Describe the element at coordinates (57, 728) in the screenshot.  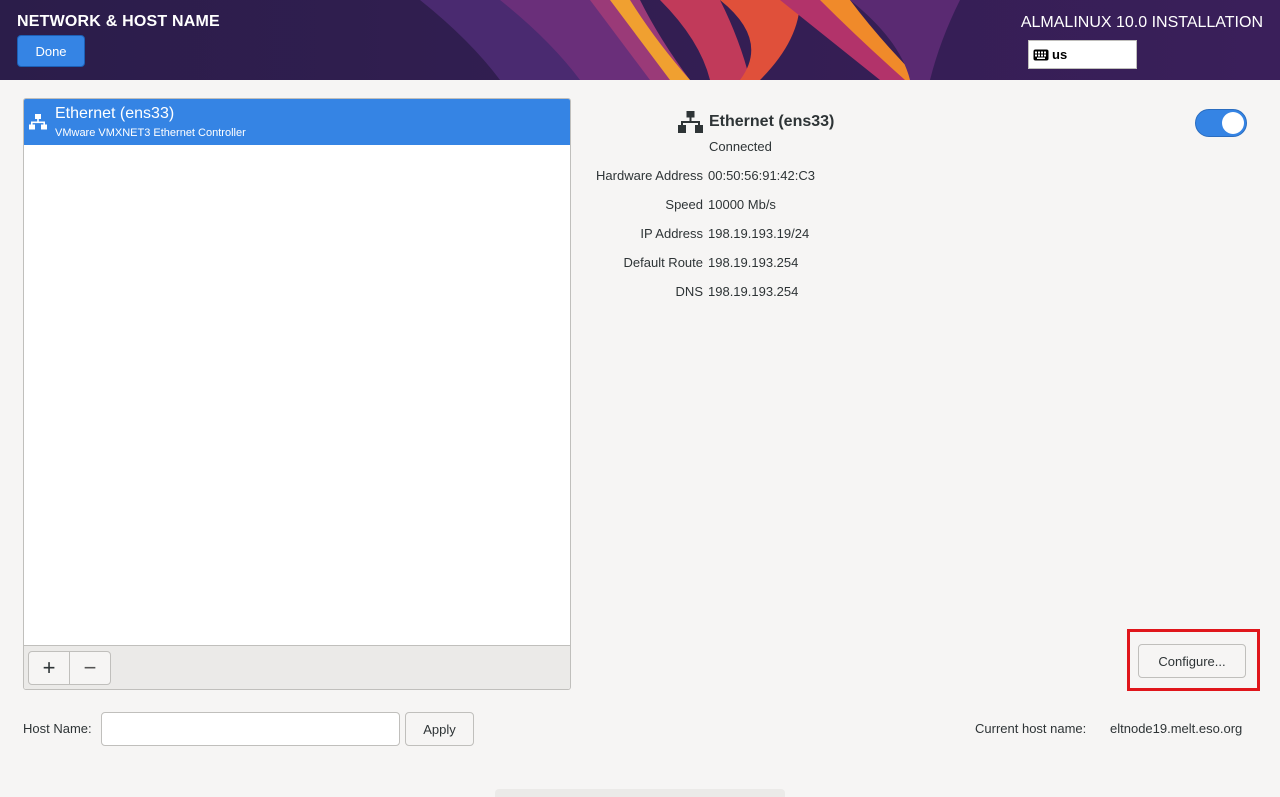
I see `host-name-label: Host Name:` at that location.